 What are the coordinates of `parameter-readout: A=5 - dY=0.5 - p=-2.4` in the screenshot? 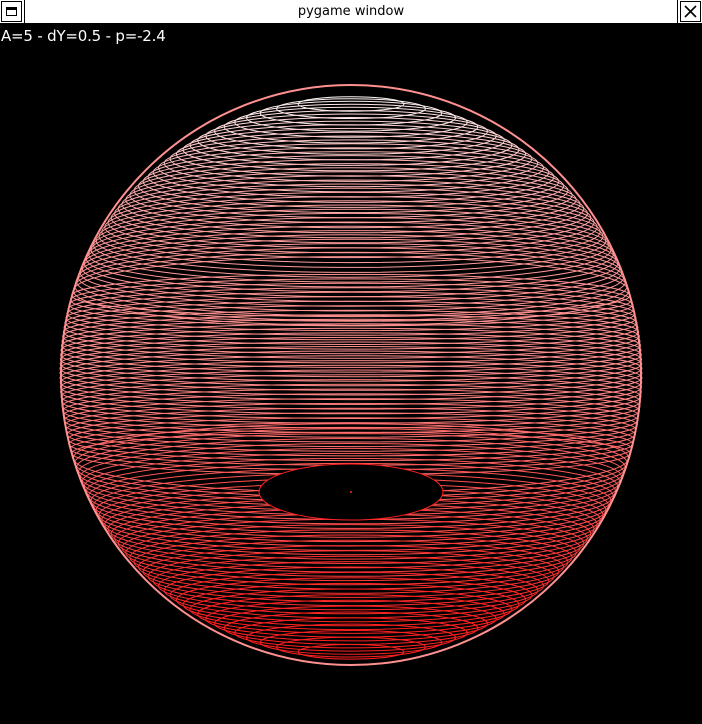 It's located at (83, 36).